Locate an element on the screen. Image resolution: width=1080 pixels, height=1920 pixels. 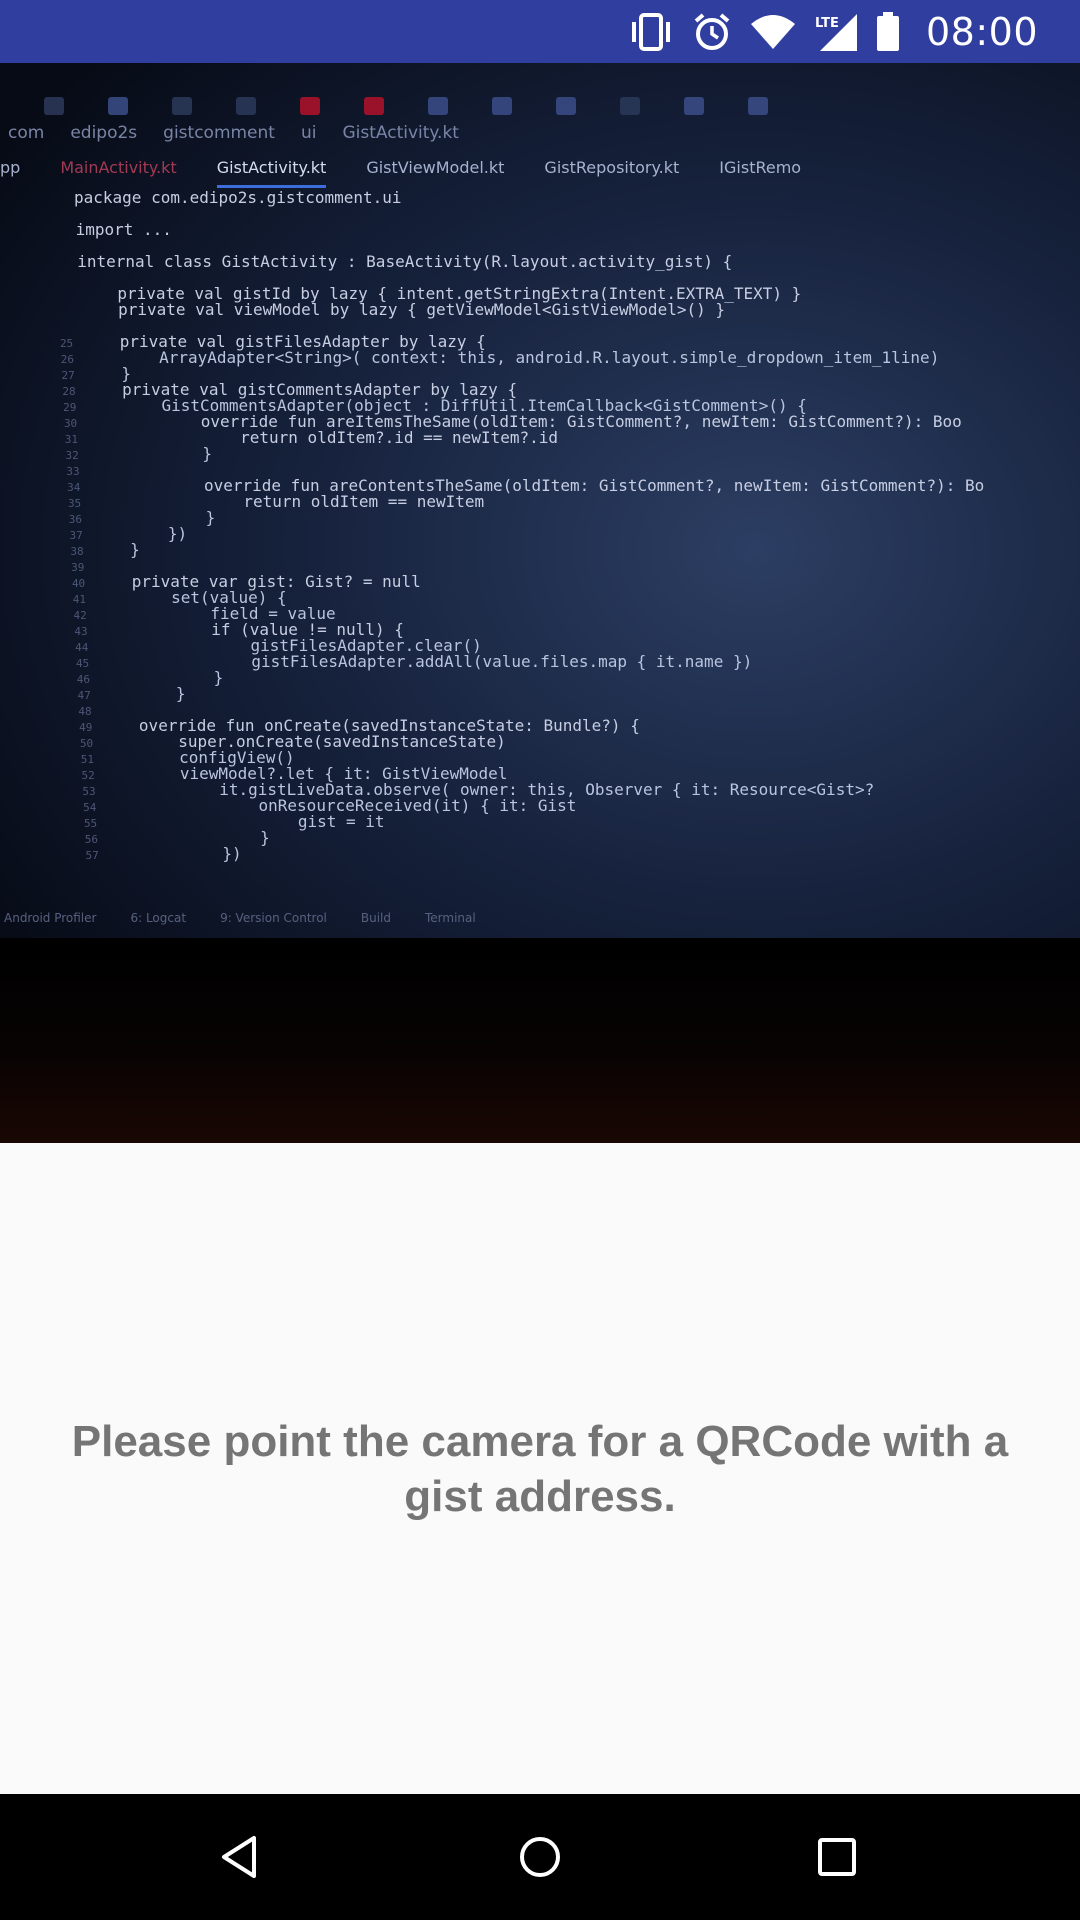
code-line: 37 }) is located at coordinates (540, 534).